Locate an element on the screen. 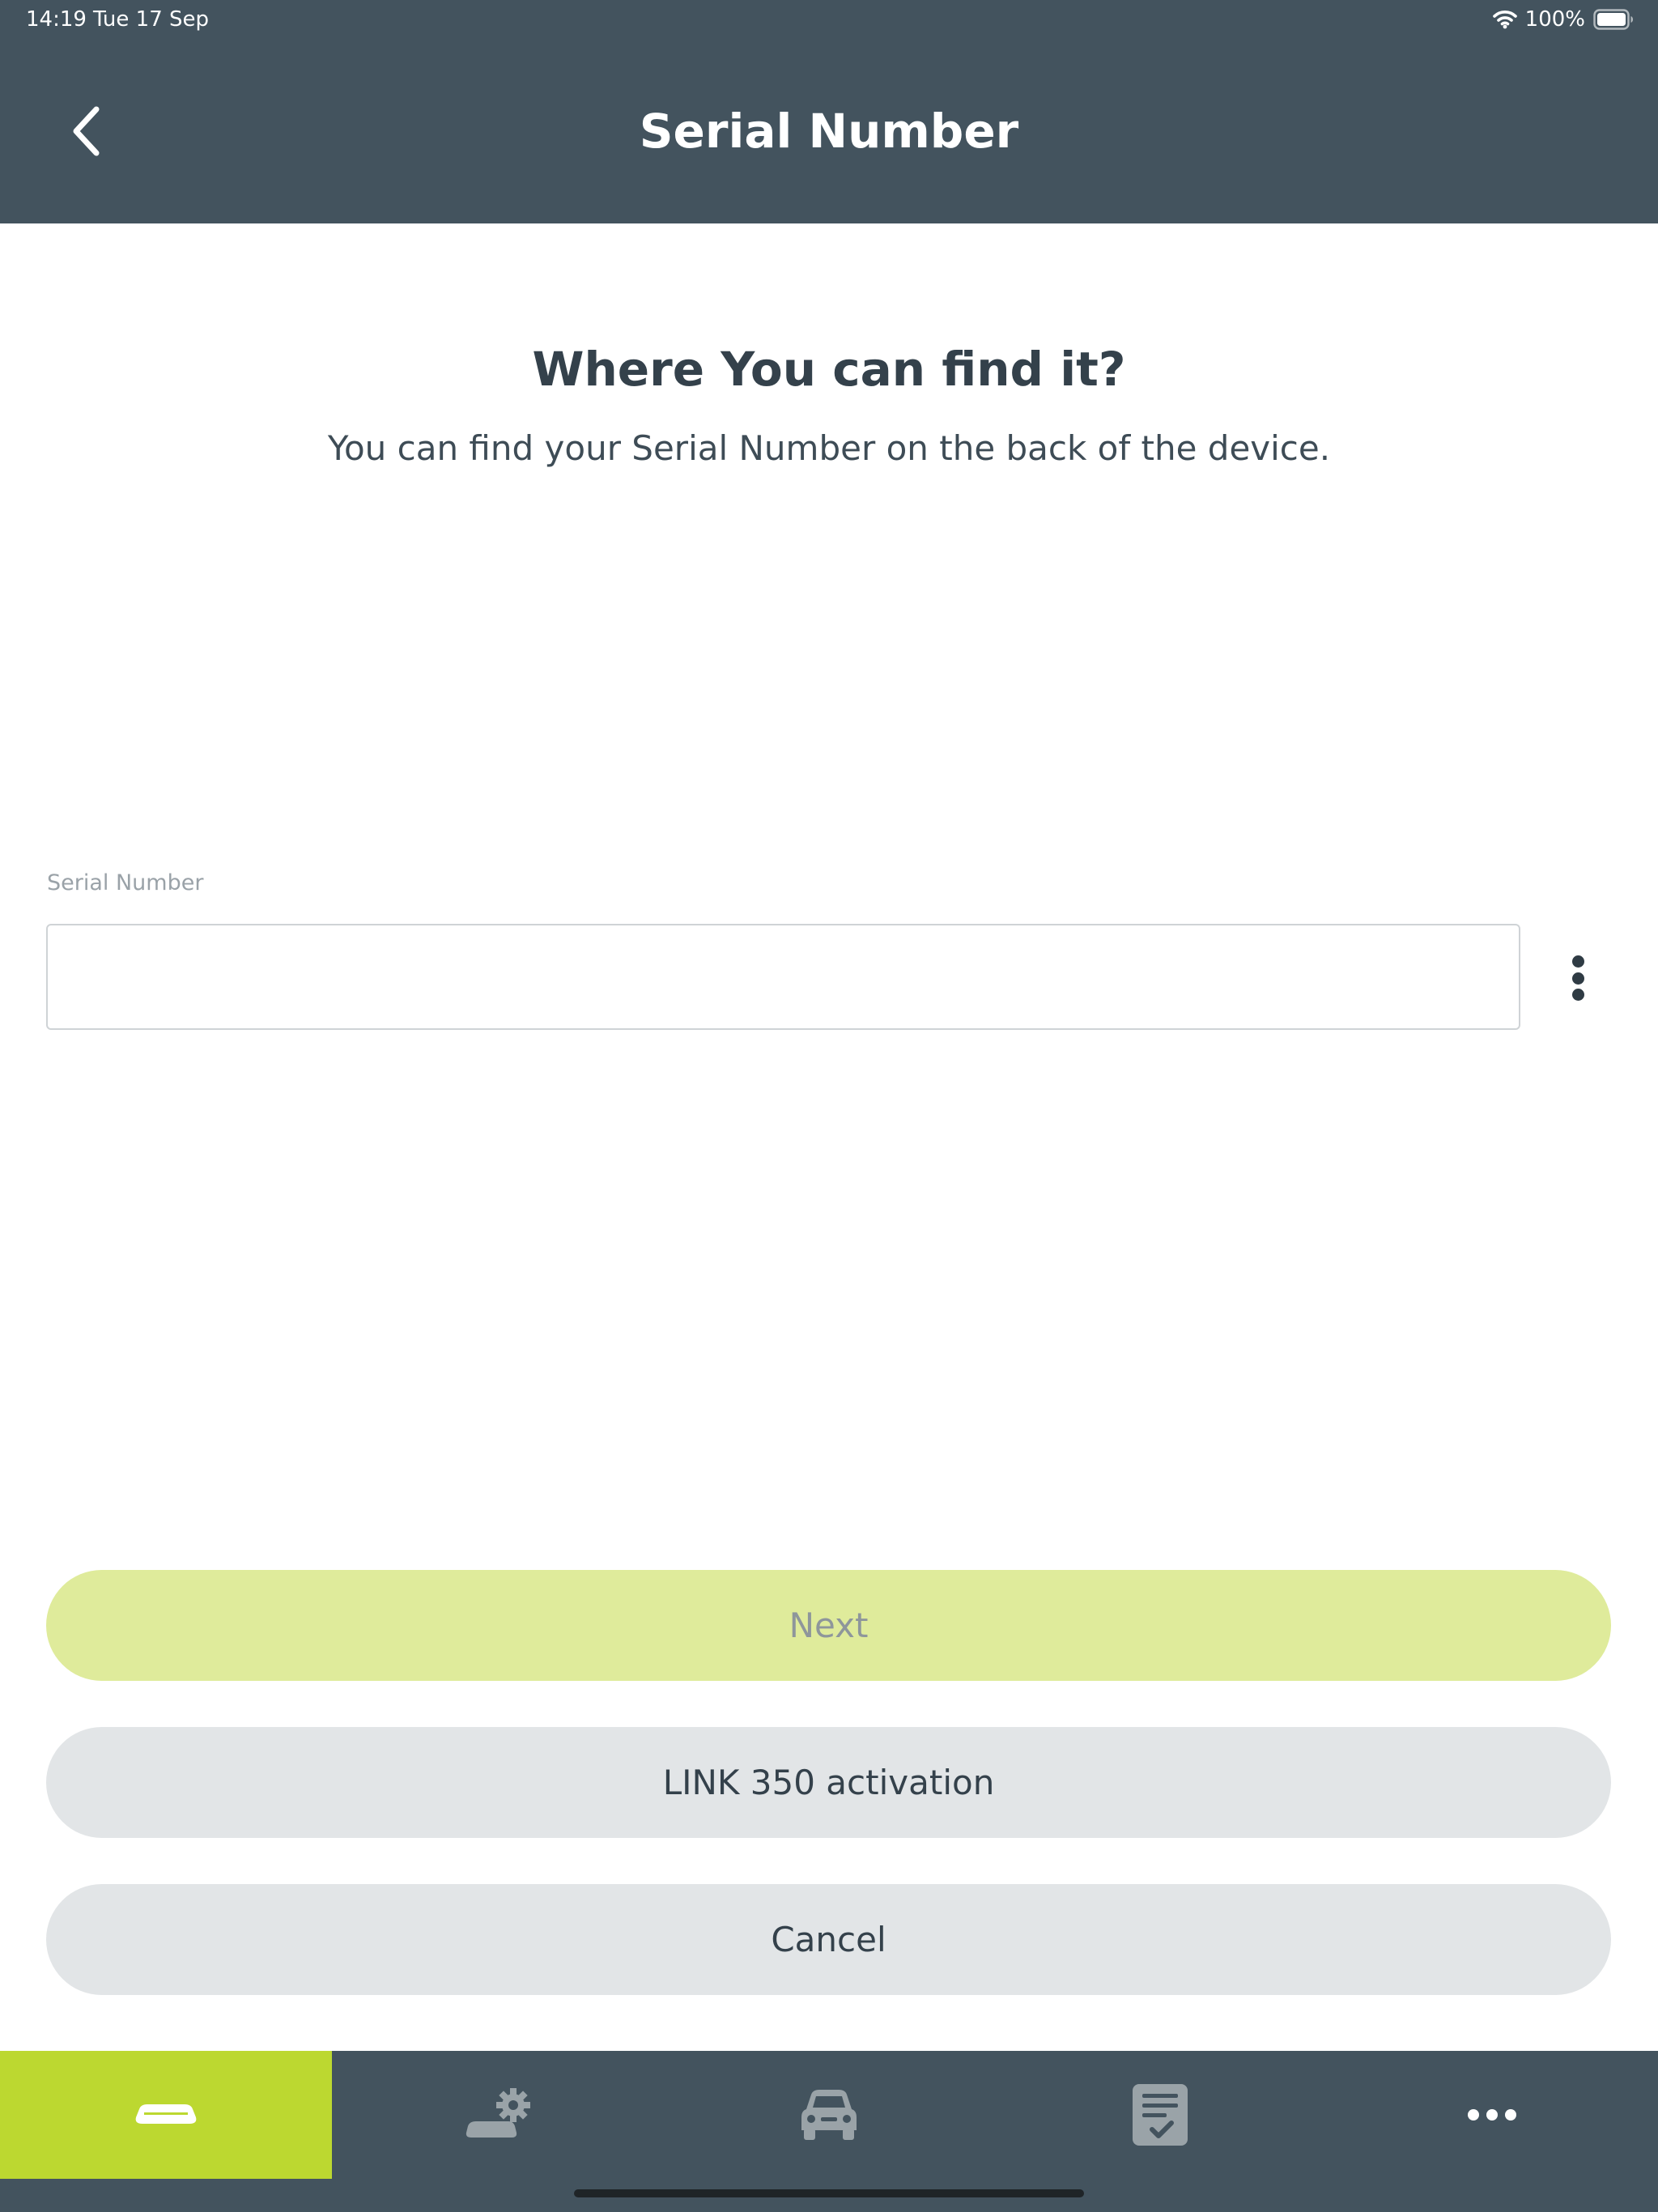 This screenshot has width=1658, height=2212. serial-number-input is located at coordinates (783, 977).